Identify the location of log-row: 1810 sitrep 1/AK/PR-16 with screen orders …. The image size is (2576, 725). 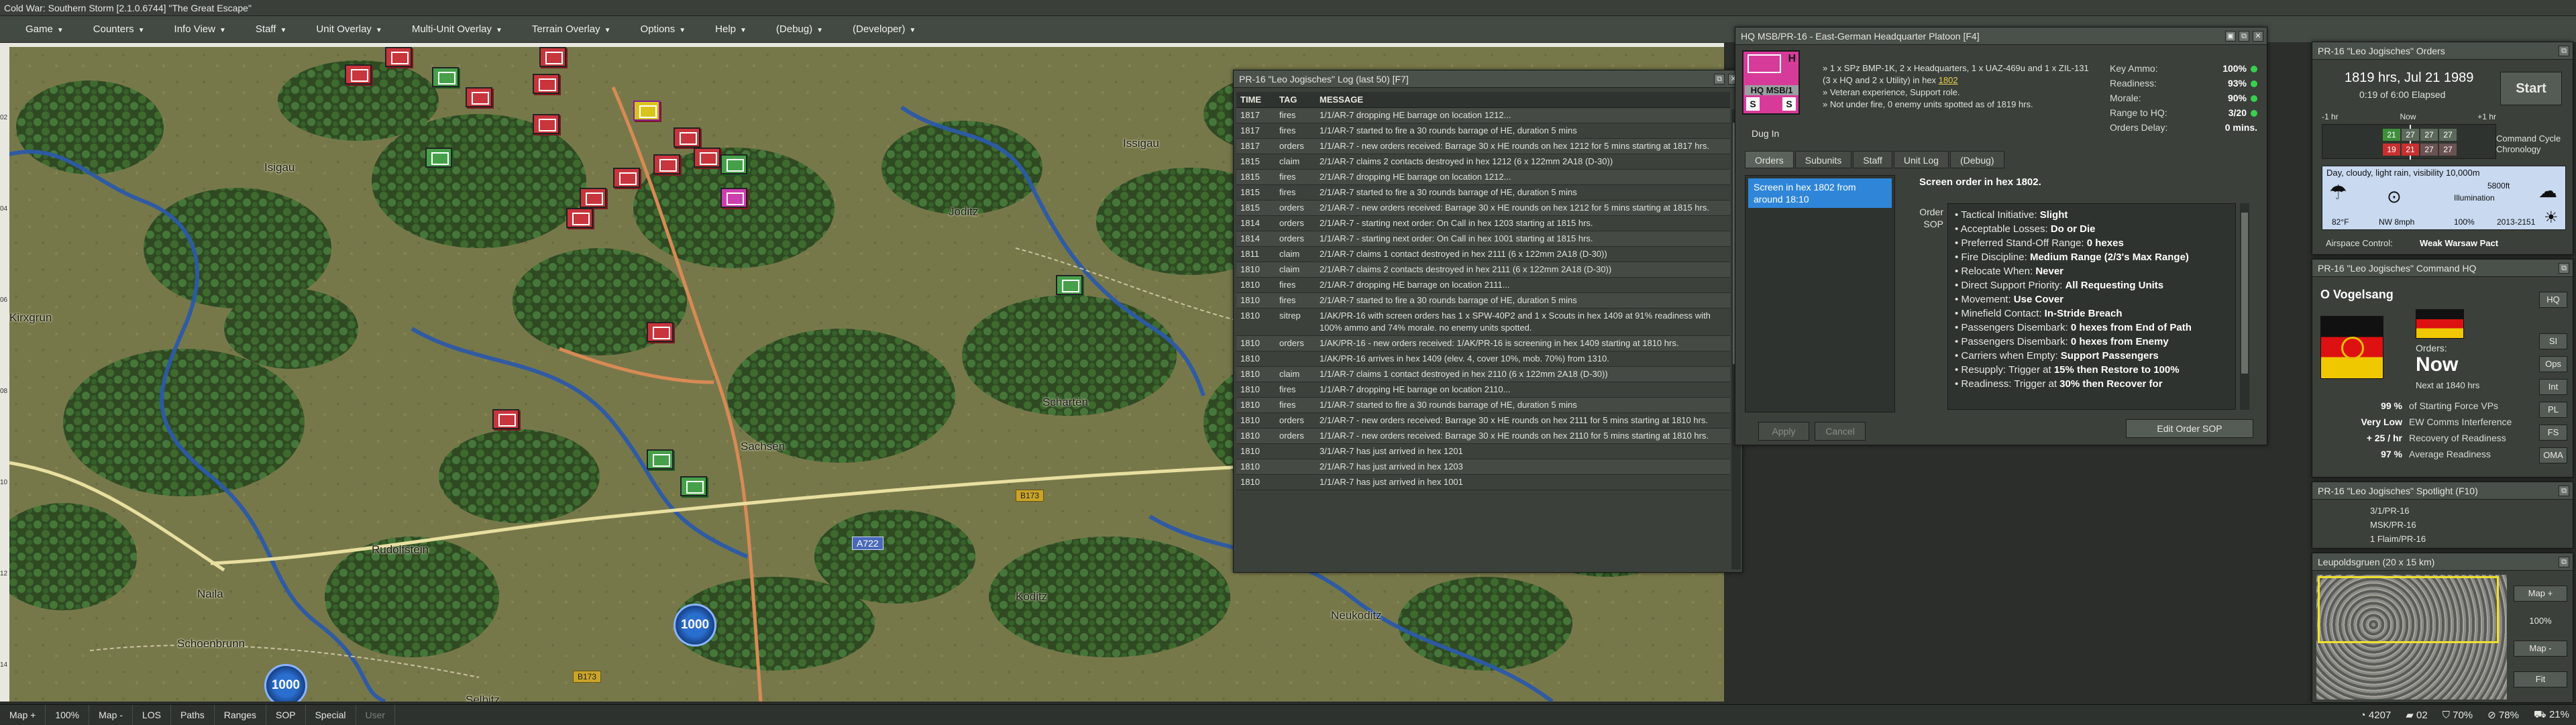
(1483, 322).